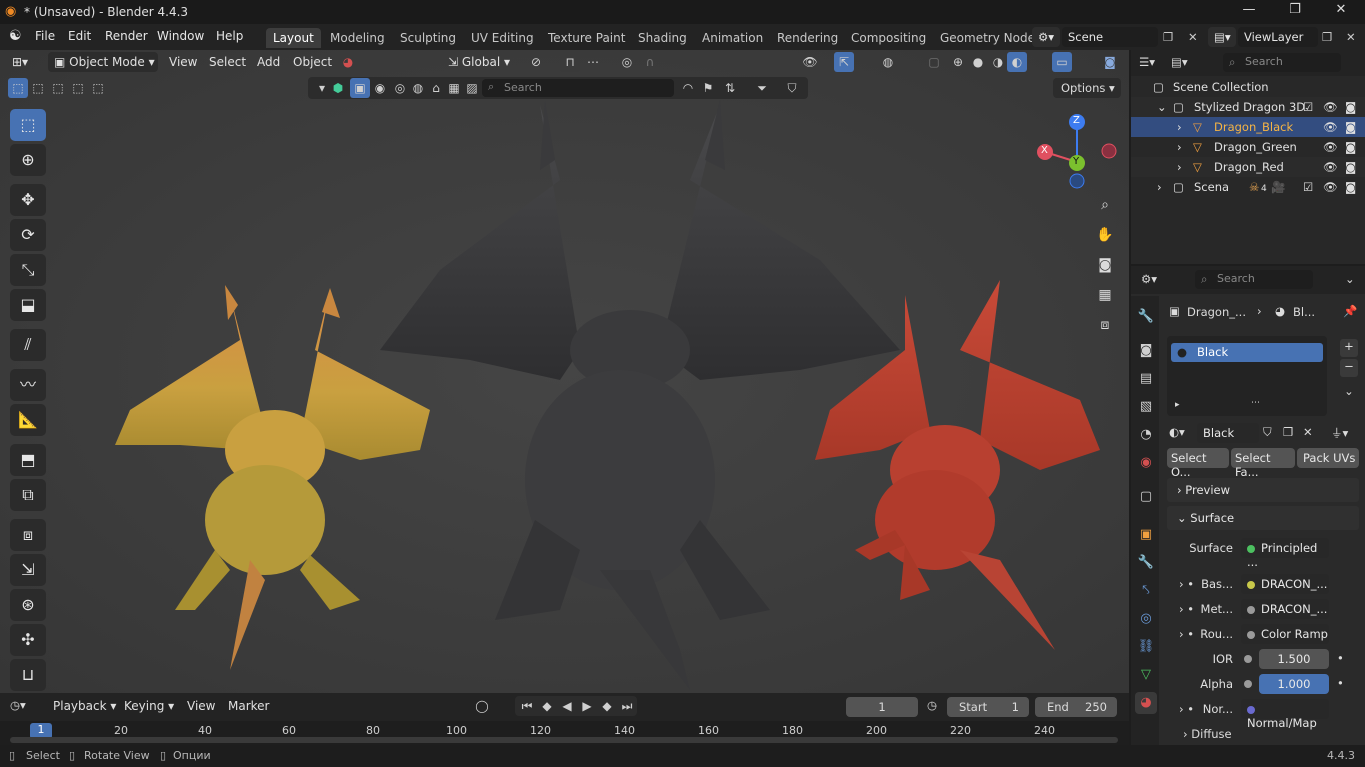  I want to click on material-filter-icon: ◉, so click(380, 88).